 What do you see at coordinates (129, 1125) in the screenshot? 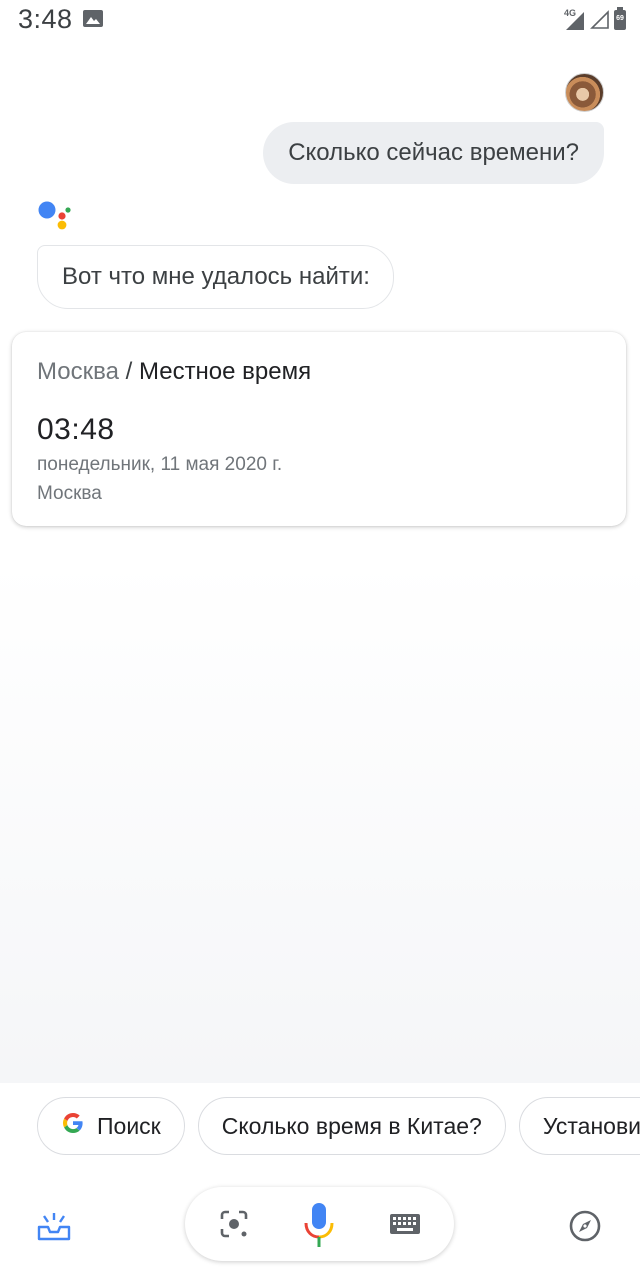
I see `suggestion-chip-label: Поиск` at bounding box center [129, 1125].